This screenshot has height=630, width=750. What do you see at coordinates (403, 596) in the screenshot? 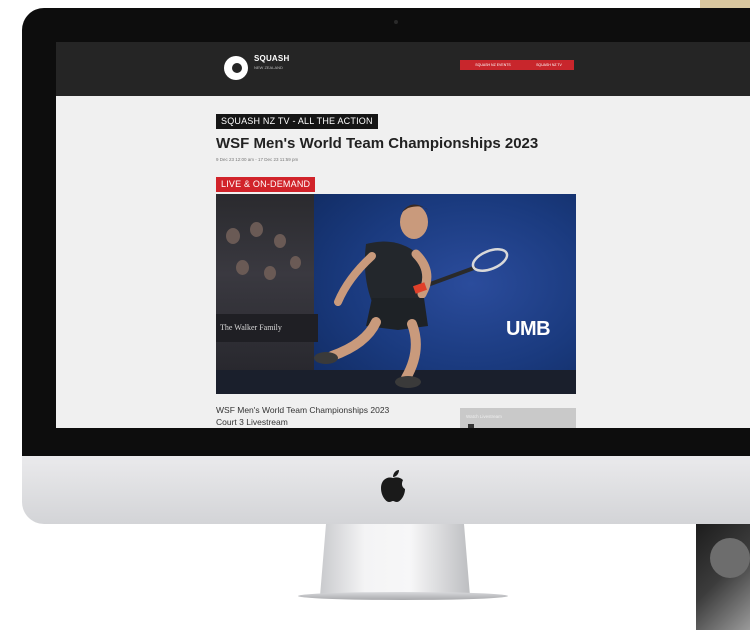
I see `monitor-stand-base` at bounding box center [403, 596].